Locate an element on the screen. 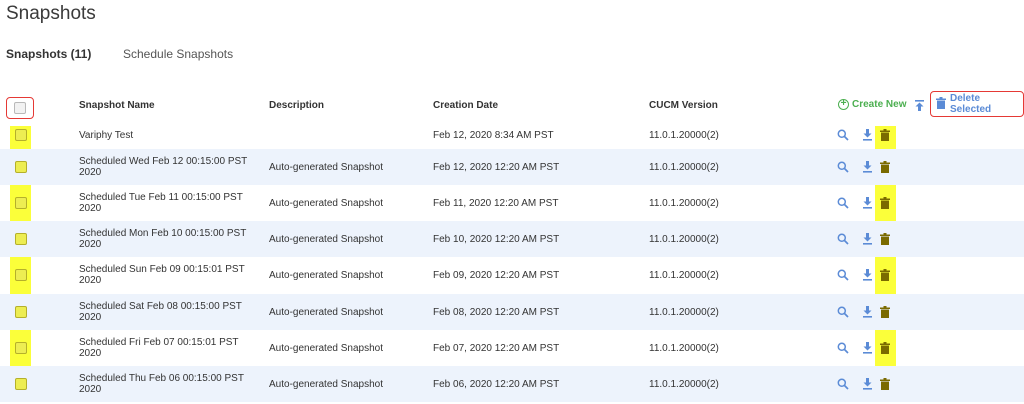 The width and height of the screenshot is (1024, 404). creation-date: Feb 10, 2020 12:20 AM PST is located at coordinates (496, 239).